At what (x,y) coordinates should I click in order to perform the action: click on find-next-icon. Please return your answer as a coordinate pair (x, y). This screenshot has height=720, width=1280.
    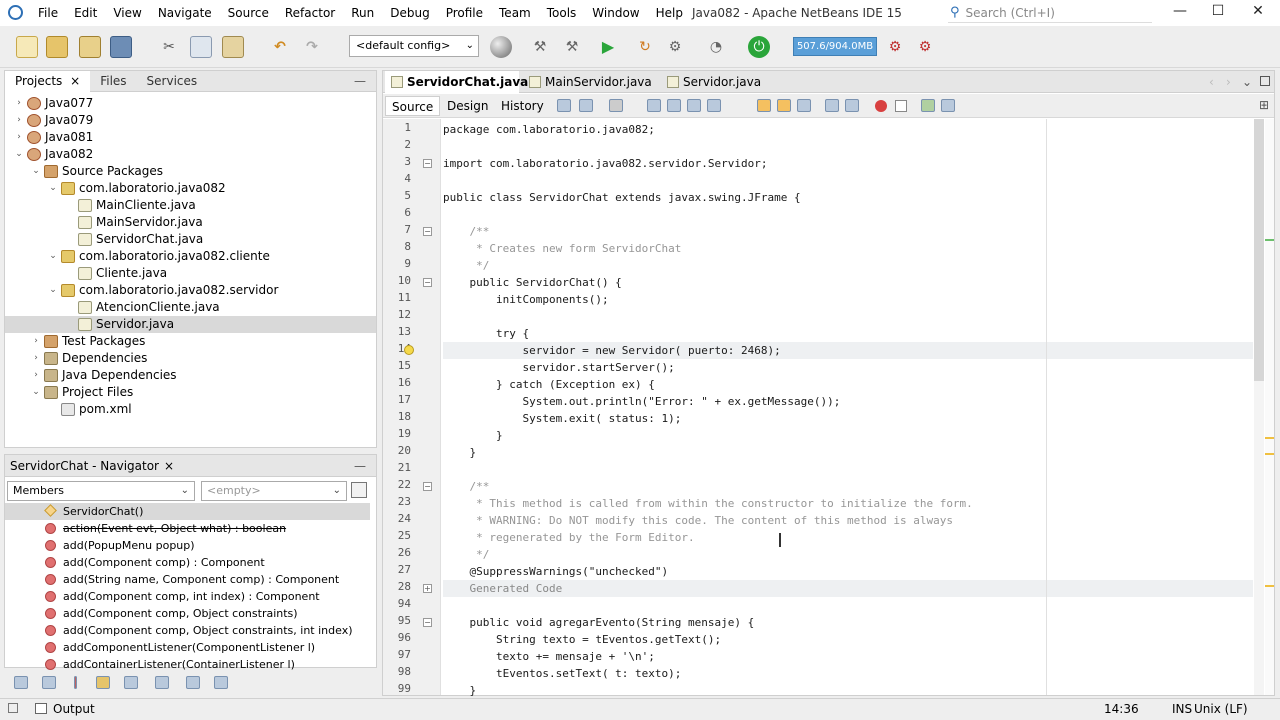
    Looking at the image, I should click on (694, 105).